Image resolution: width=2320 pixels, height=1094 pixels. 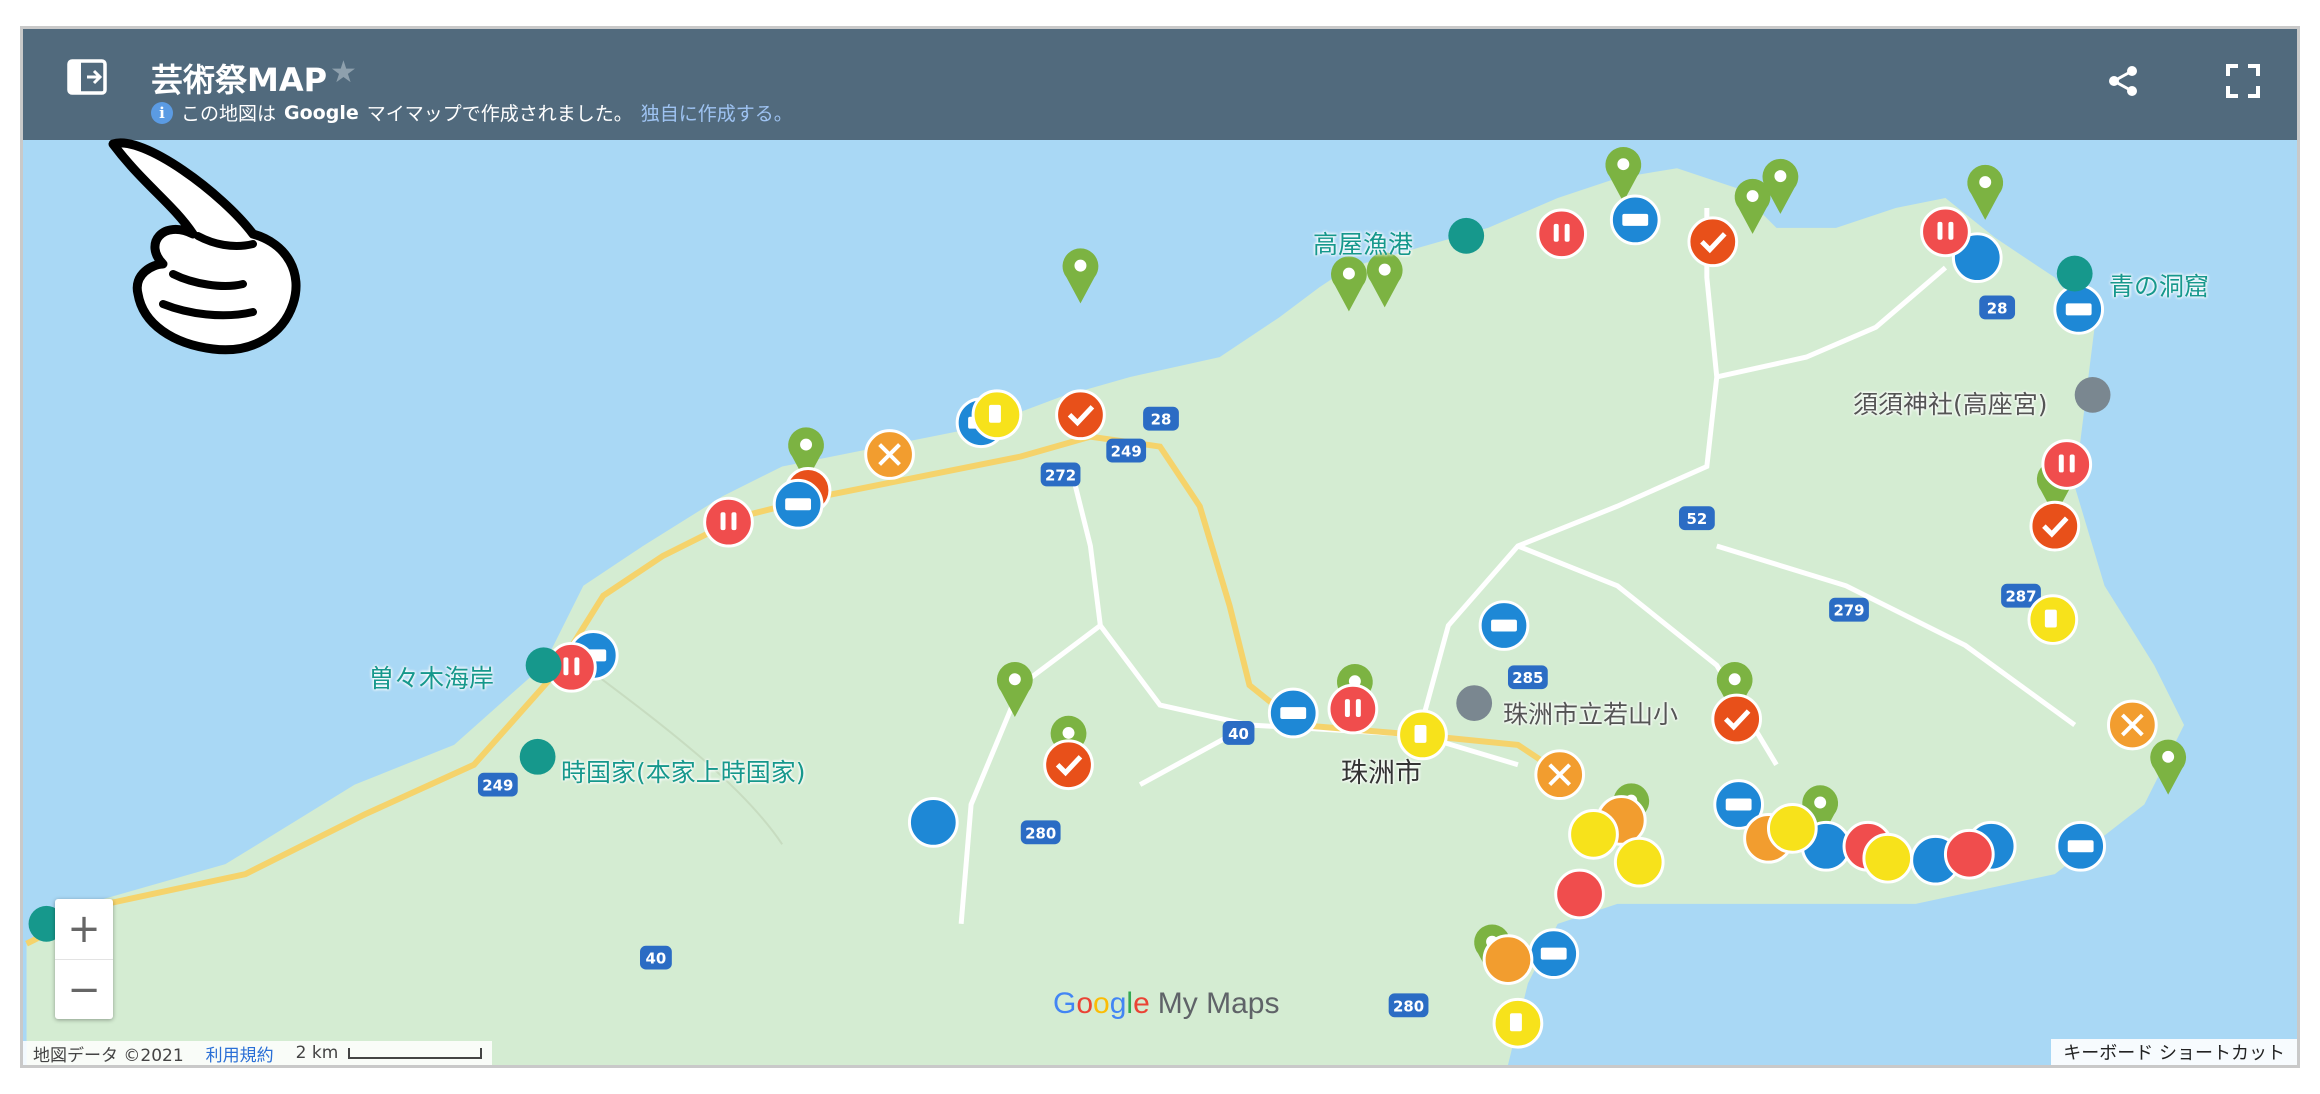 What do you see at coordinates (239, 80) in the screenshot?
I see `map-title: 芸術祭MAP` at bounding box center [239, 80].